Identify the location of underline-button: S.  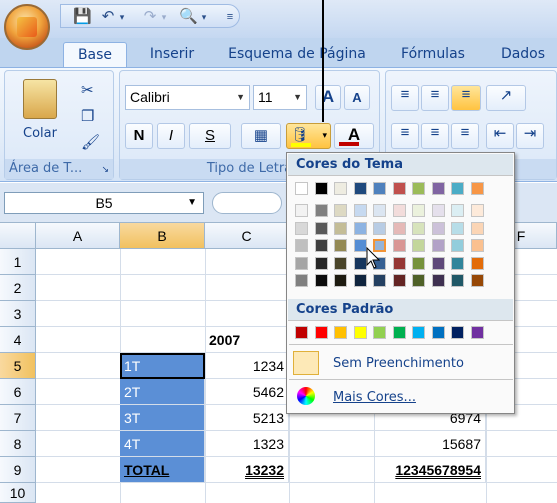
(210, 136).